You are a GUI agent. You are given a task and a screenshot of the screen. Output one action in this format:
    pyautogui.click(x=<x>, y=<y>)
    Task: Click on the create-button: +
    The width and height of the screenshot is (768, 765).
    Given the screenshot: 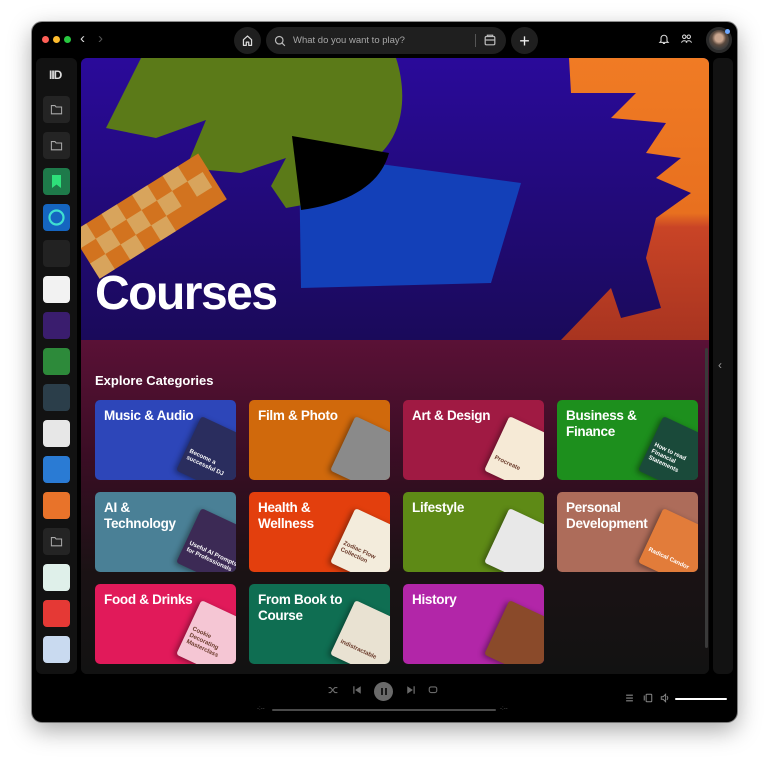 What is the action you would take?
    pyautogui.click(x=524, y=40)
    